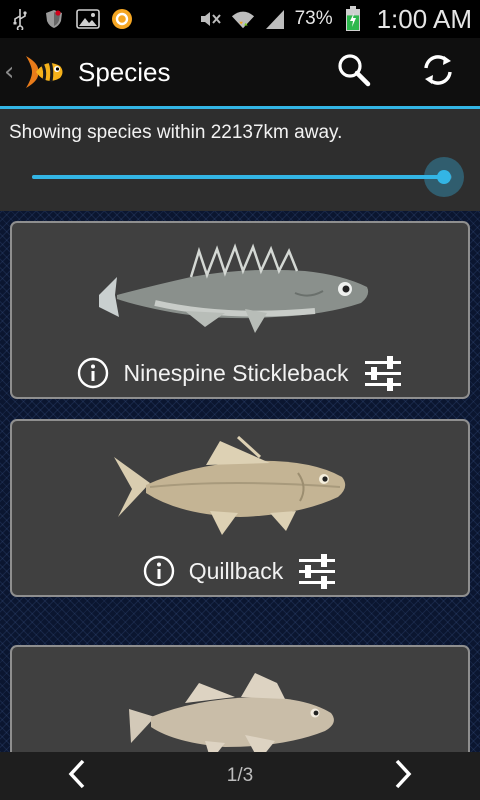 This screenshot has height=800, width=480. I want to click on wifi-icon, so click(243, 19).